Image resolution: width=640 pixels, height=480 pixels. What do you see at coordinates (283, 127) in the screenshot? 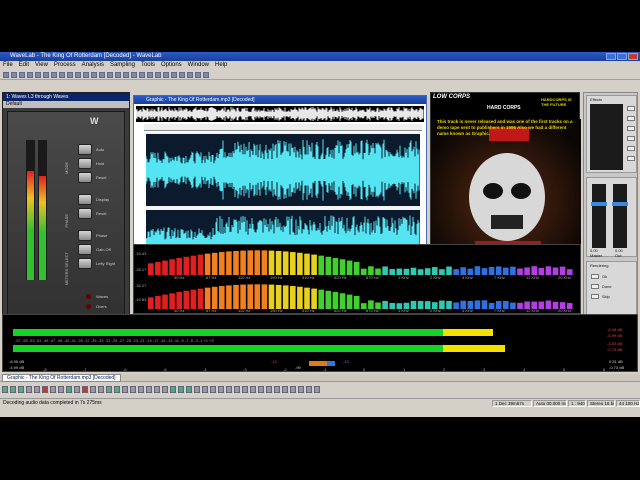
I see `time-ruler` at bounding box center [283, 127].